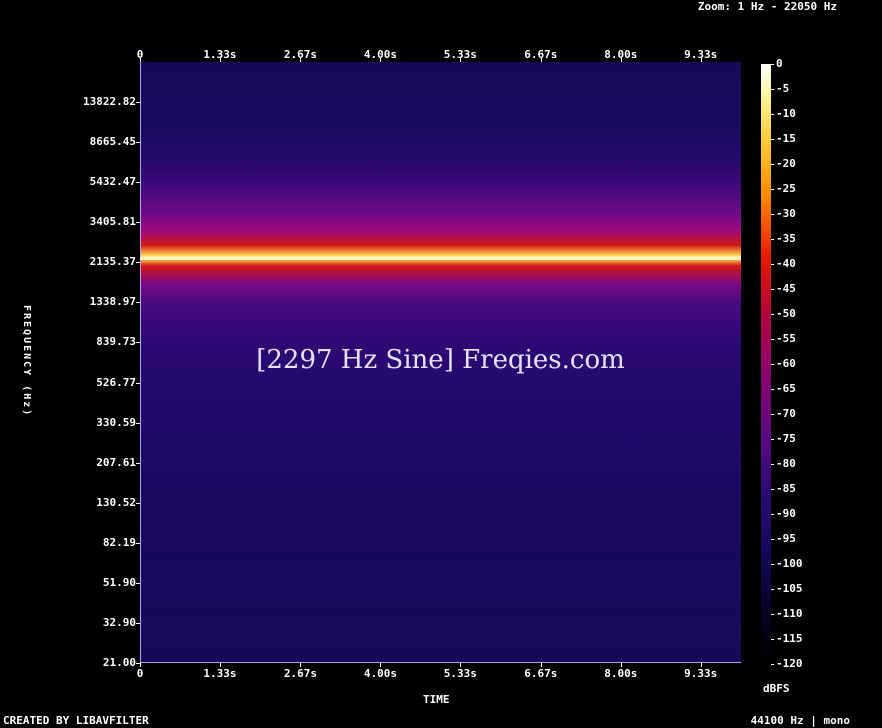 This screenshot has height=728, width=882. What do you see at coordinates (440, 258) in the screenshot?
I see `tone-line` at bounding box center [440, 258].